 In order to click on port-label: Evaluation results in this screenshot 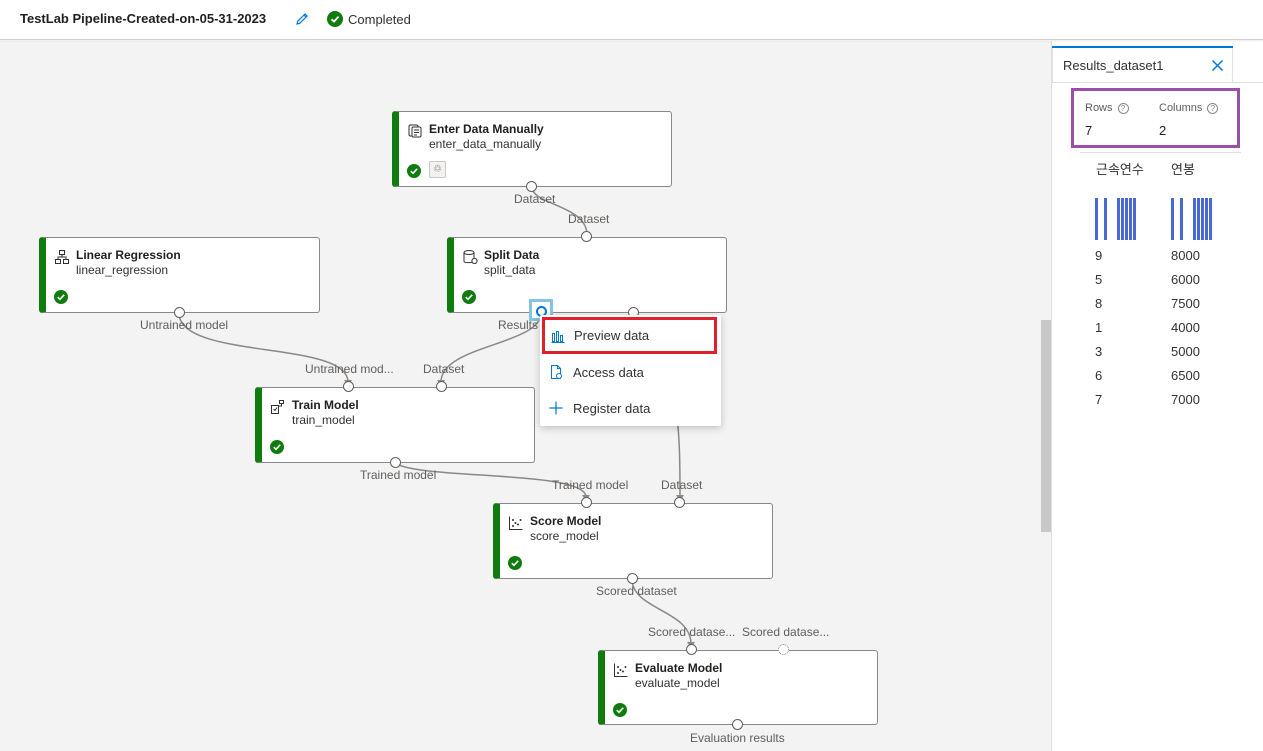, I will do `click(737, 738)`.